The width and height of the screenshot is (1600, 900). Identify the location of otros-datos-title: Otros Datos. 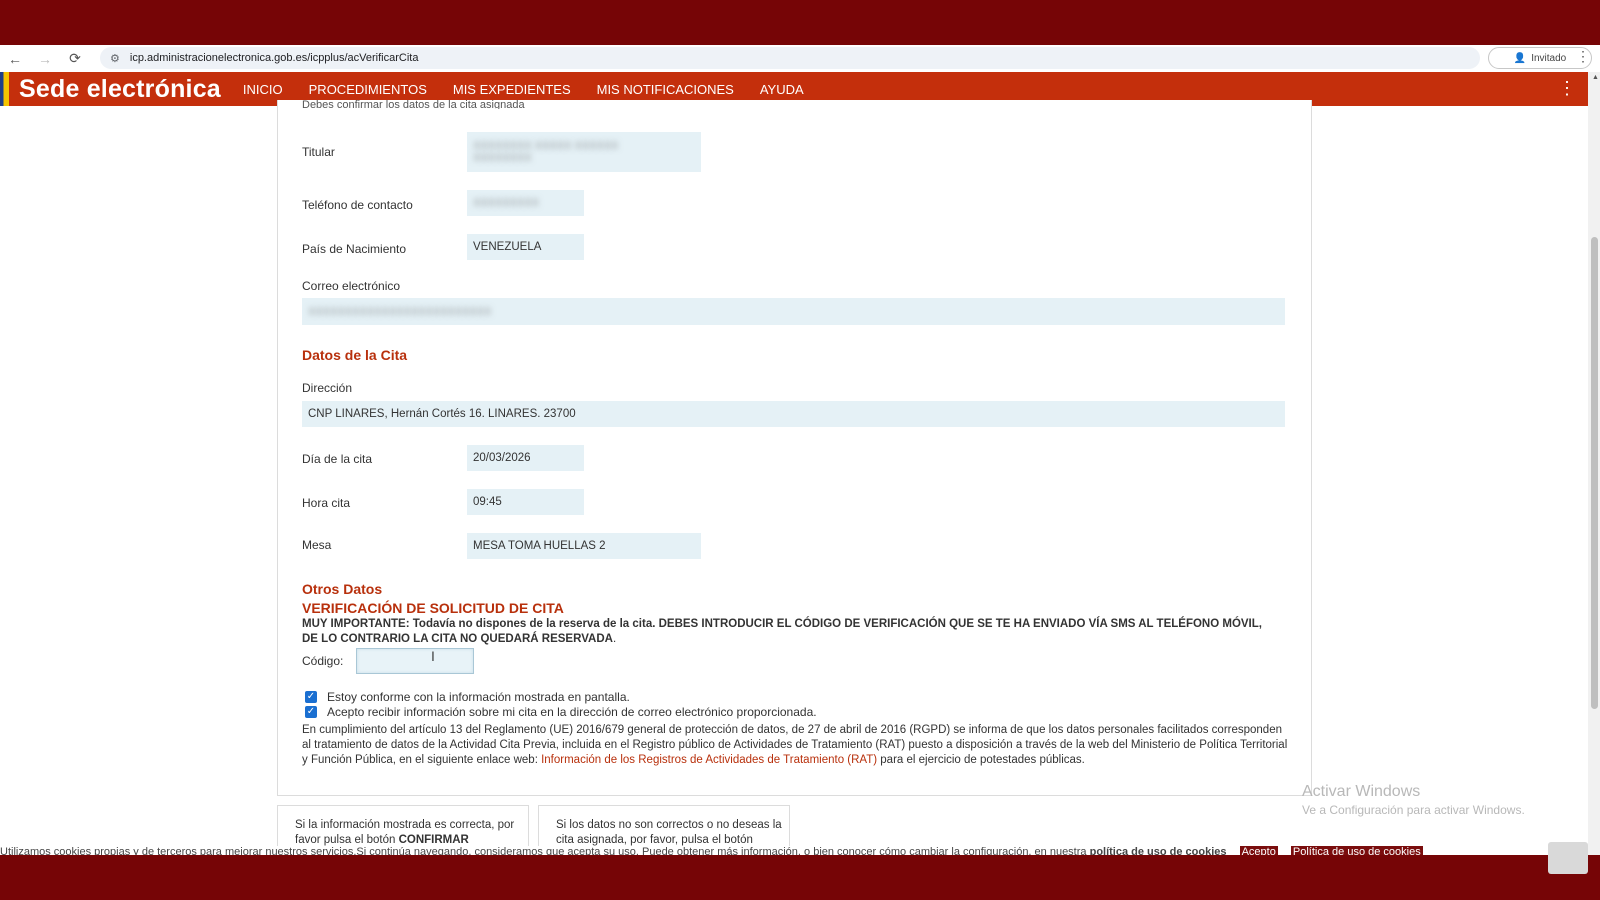
(342, 589).